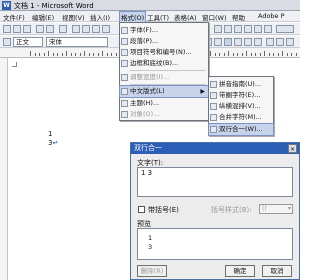  What do you see at coordinates (150, 5) in the screenshot?
I see `title-bar: W 文档 1 - Microsoft Word` at bounding box center [150, 5].